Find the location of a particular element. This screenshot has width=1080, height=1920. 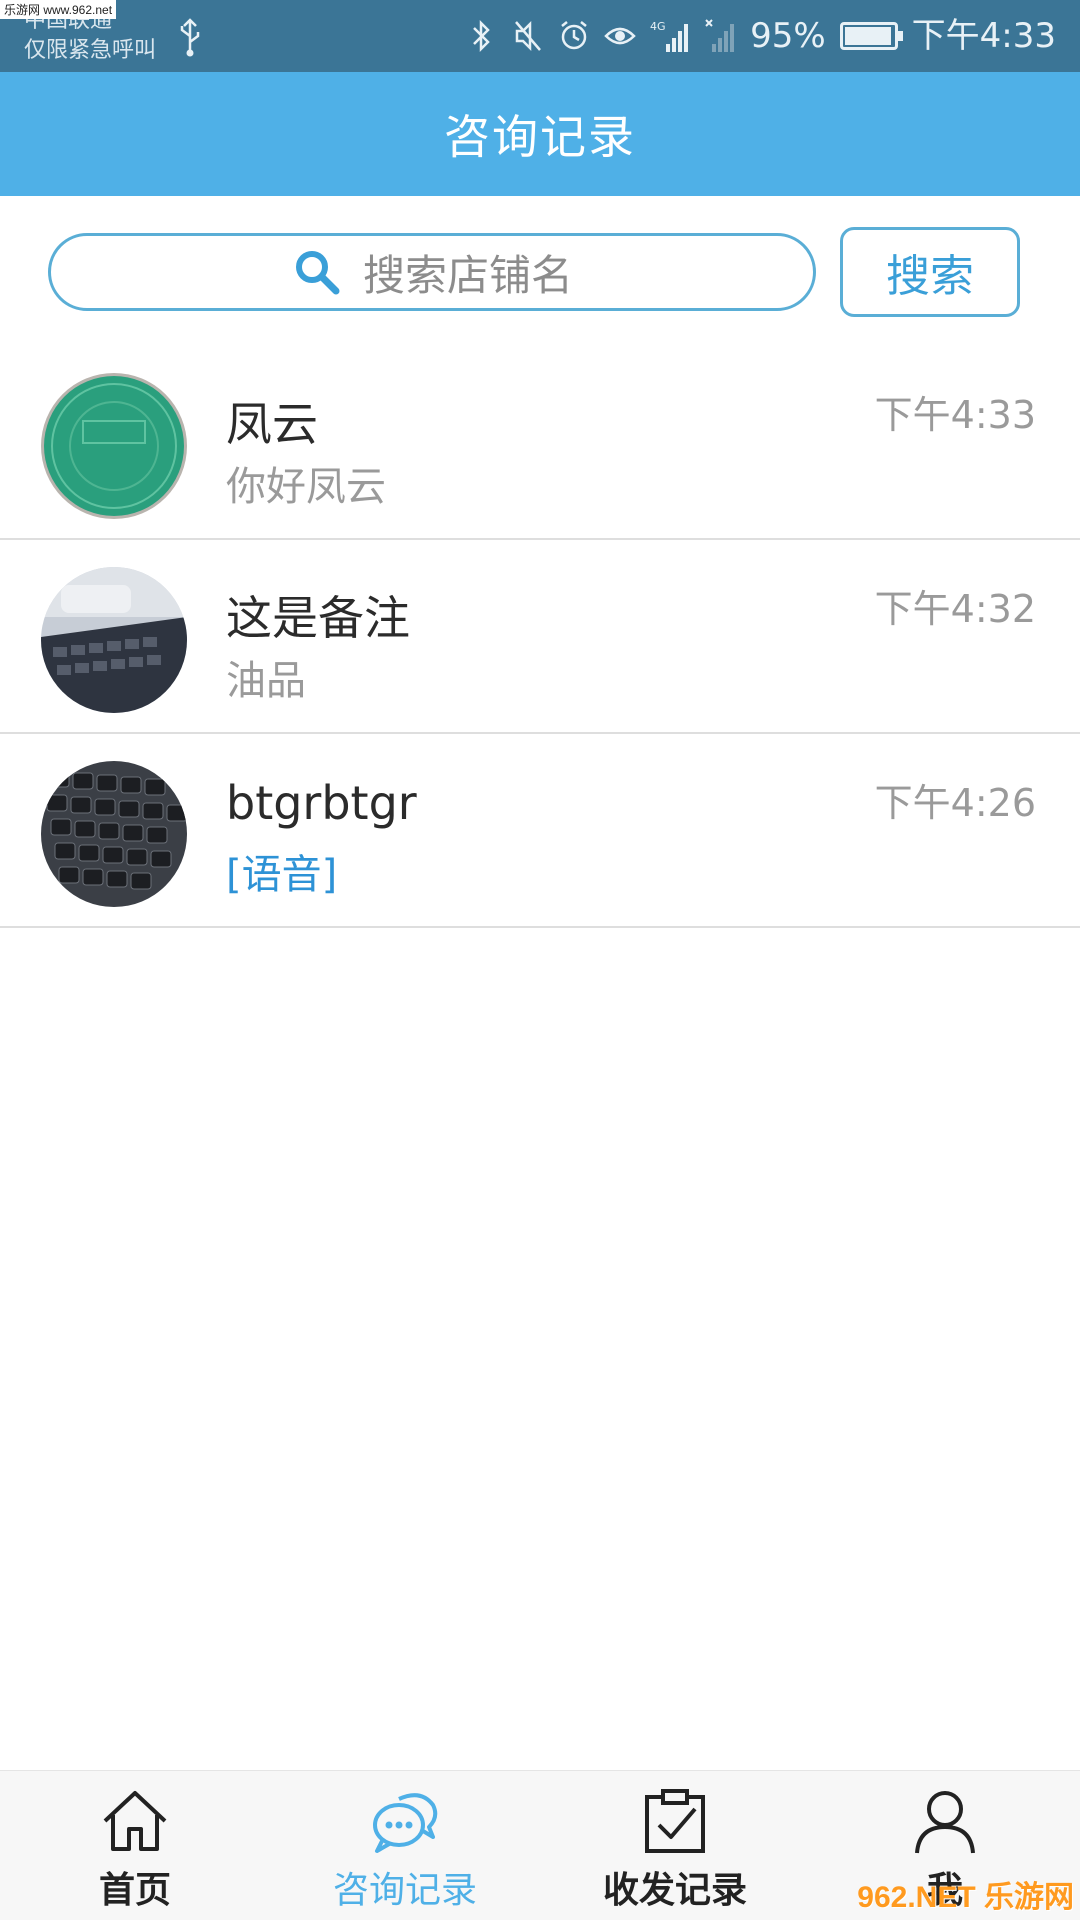

alarm-icon is located at coordinates (574, 35).